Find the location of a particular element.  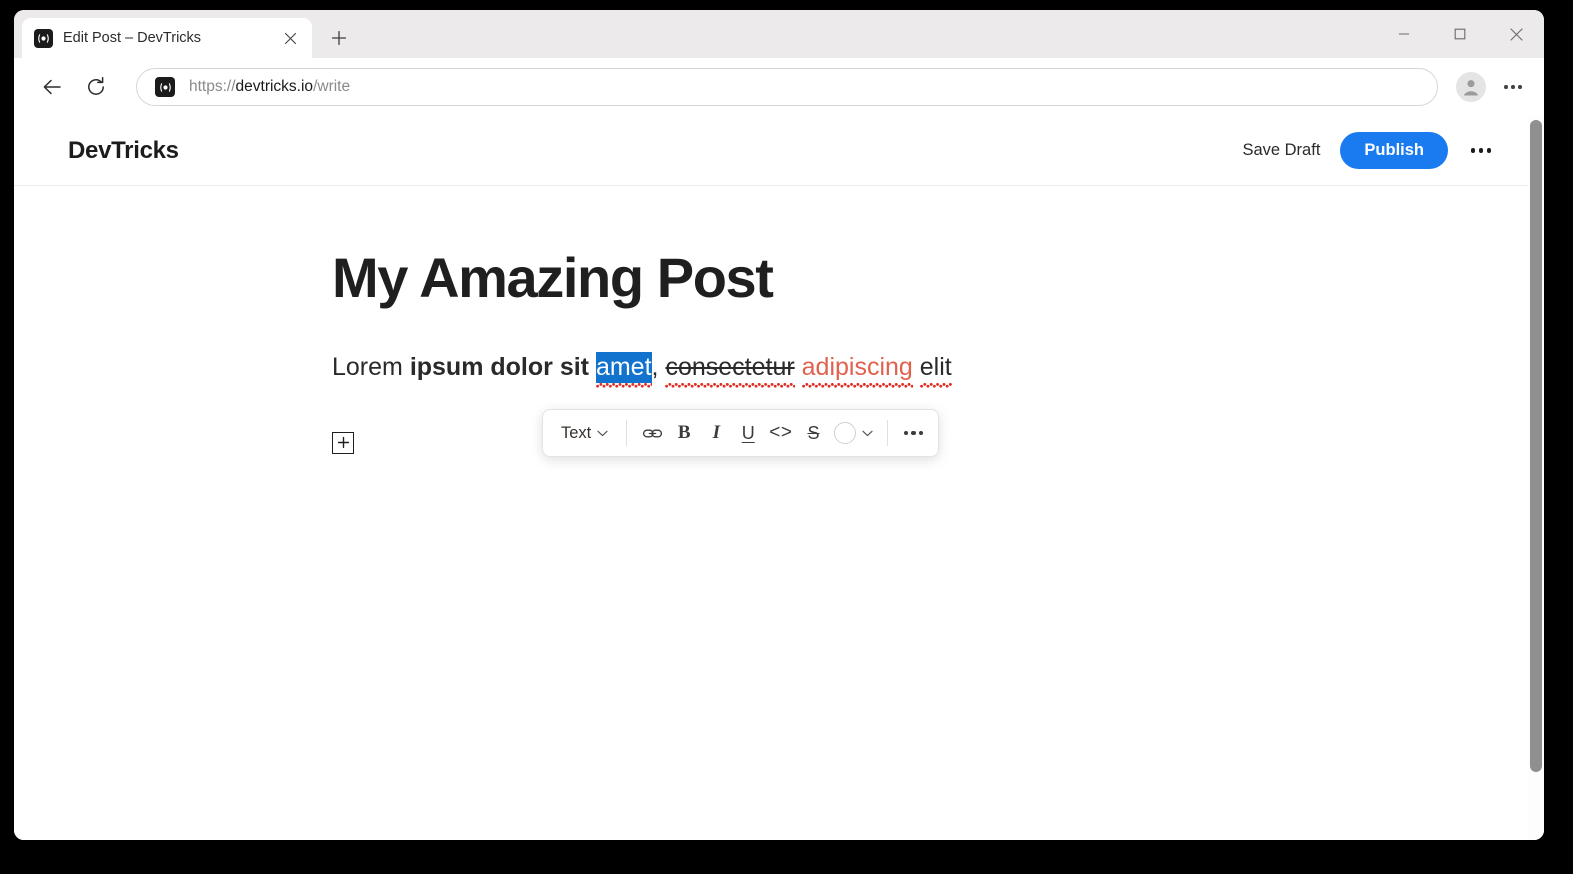

browser-navigation-bar: https://devtricks.io/write is located at coordinates (779, 87).